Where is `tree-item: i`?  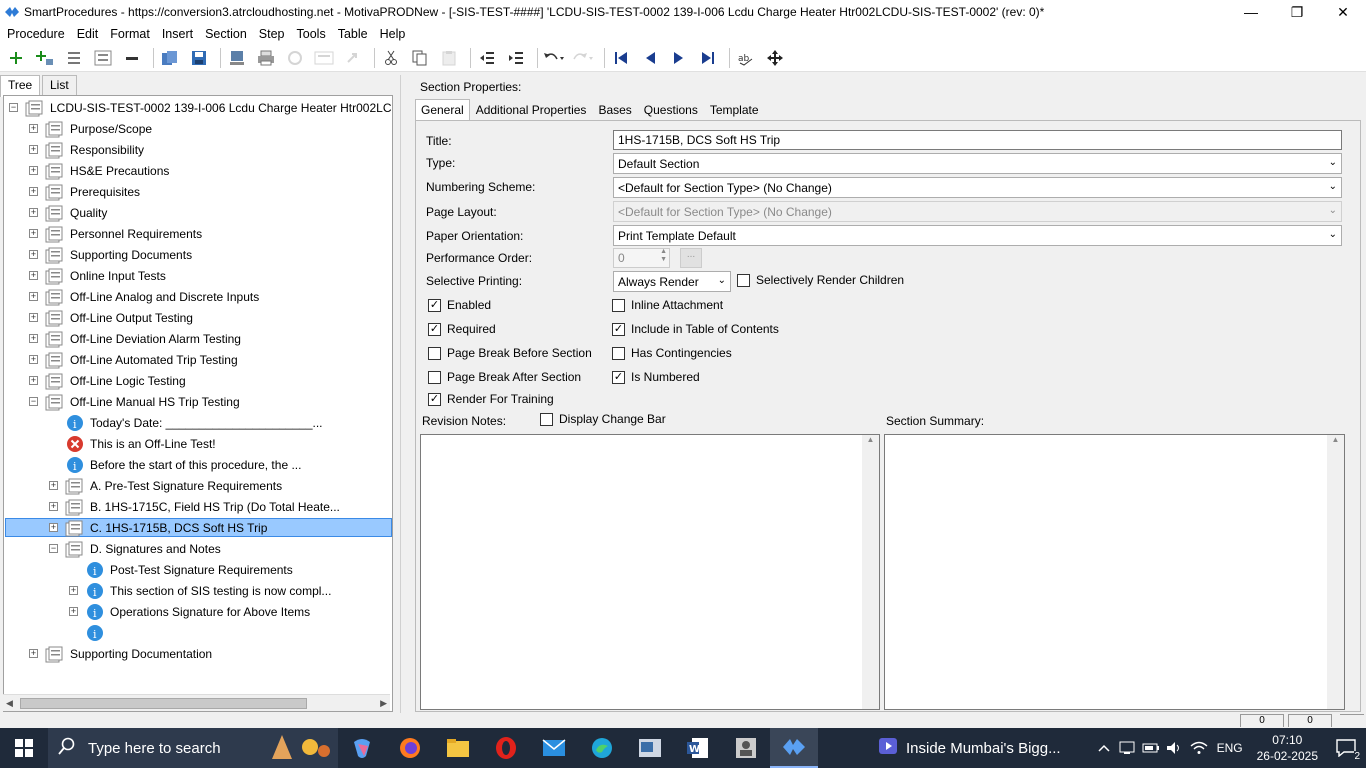 tree-item: i is located at coordinates (97, 632).